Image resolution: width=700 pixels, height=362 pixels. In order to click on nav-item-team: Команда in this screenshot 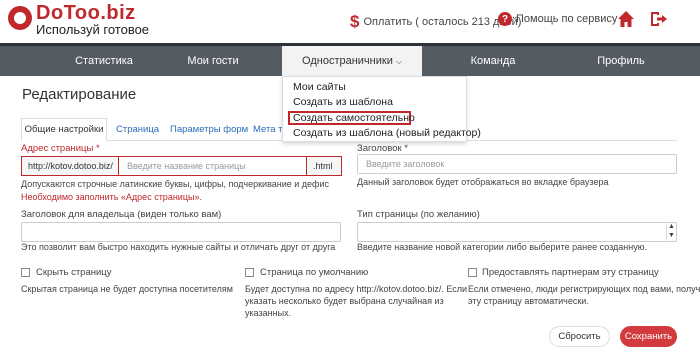, I will do `click(493, 61)`.